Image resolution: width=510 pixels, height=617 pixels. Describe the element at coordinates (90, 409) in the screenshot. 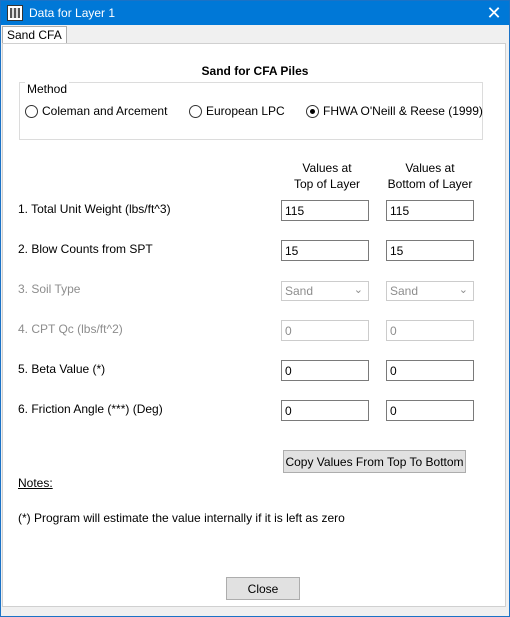

I see `row-label-friction-angle: 6. Friction Angle (***) (Deg)` at that location.